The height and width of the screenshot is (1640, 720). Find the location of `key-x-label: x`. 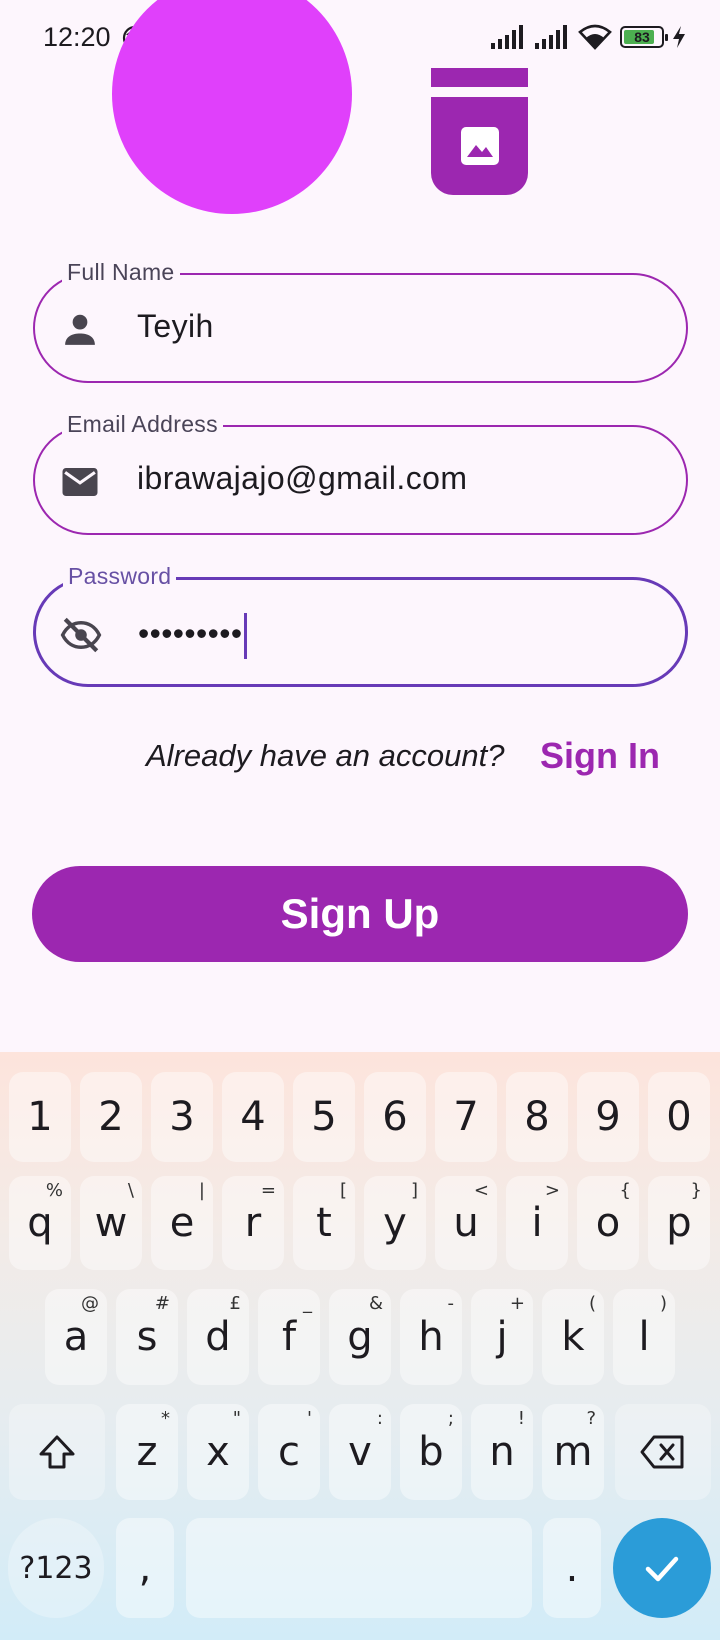

key-x-label: x is located at coordinates (218, 1452).